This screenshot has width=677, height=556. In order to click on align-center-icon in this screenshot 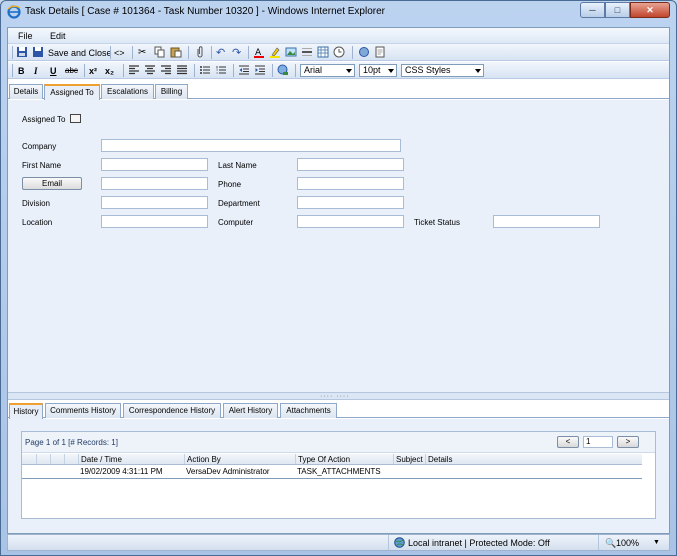, I will do `click(150, 70)`.